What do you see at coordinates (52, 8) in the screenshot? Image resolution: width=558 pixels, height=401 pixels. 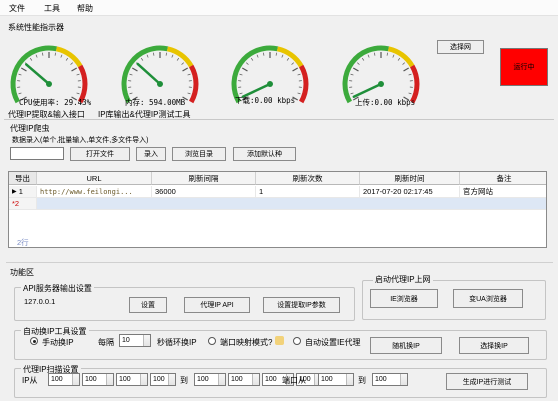 I see `menu-tools: 工具` at bounding box center [52, 8].